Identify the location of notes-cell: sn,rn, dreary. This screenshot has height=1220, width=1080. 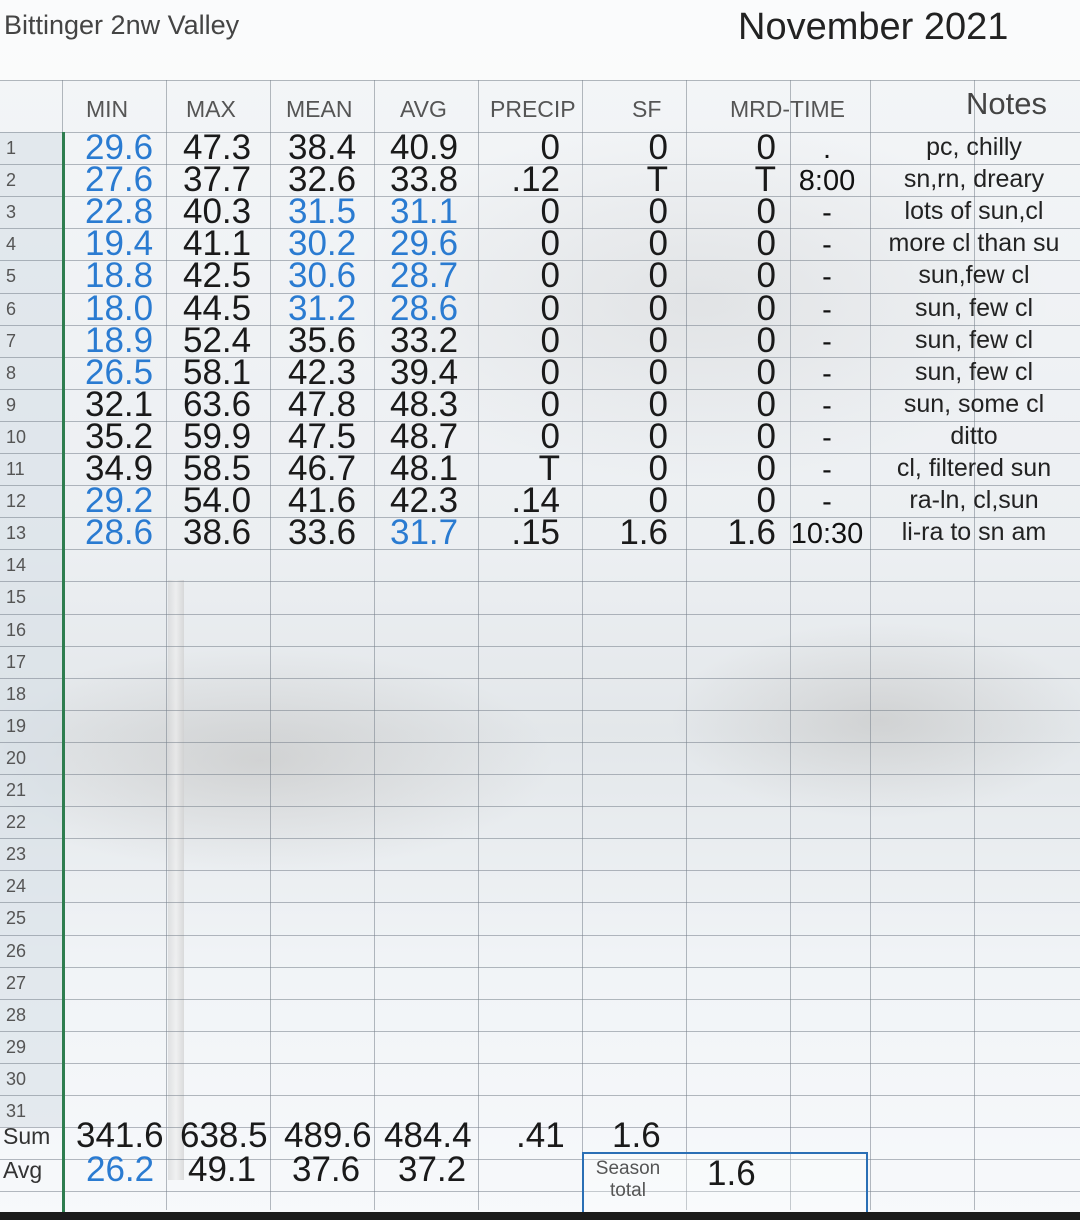
(974, 179).